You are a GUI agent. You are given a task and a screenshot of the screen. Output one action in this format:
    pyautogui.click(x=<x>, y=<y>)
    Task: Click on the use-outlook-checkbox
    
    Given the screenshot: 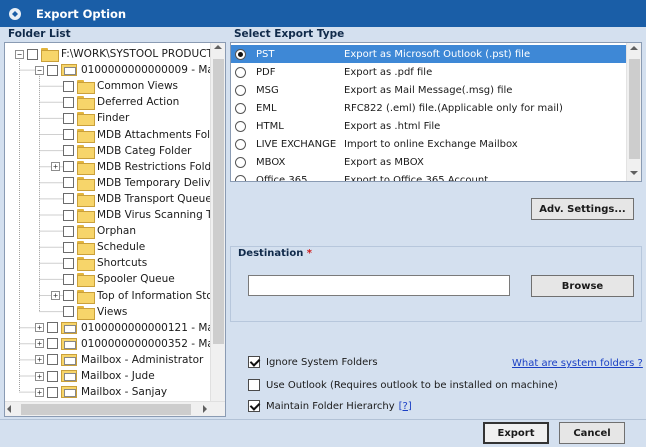 What is the action you would take?
    pyautogui.click(x=254, y=385)
    